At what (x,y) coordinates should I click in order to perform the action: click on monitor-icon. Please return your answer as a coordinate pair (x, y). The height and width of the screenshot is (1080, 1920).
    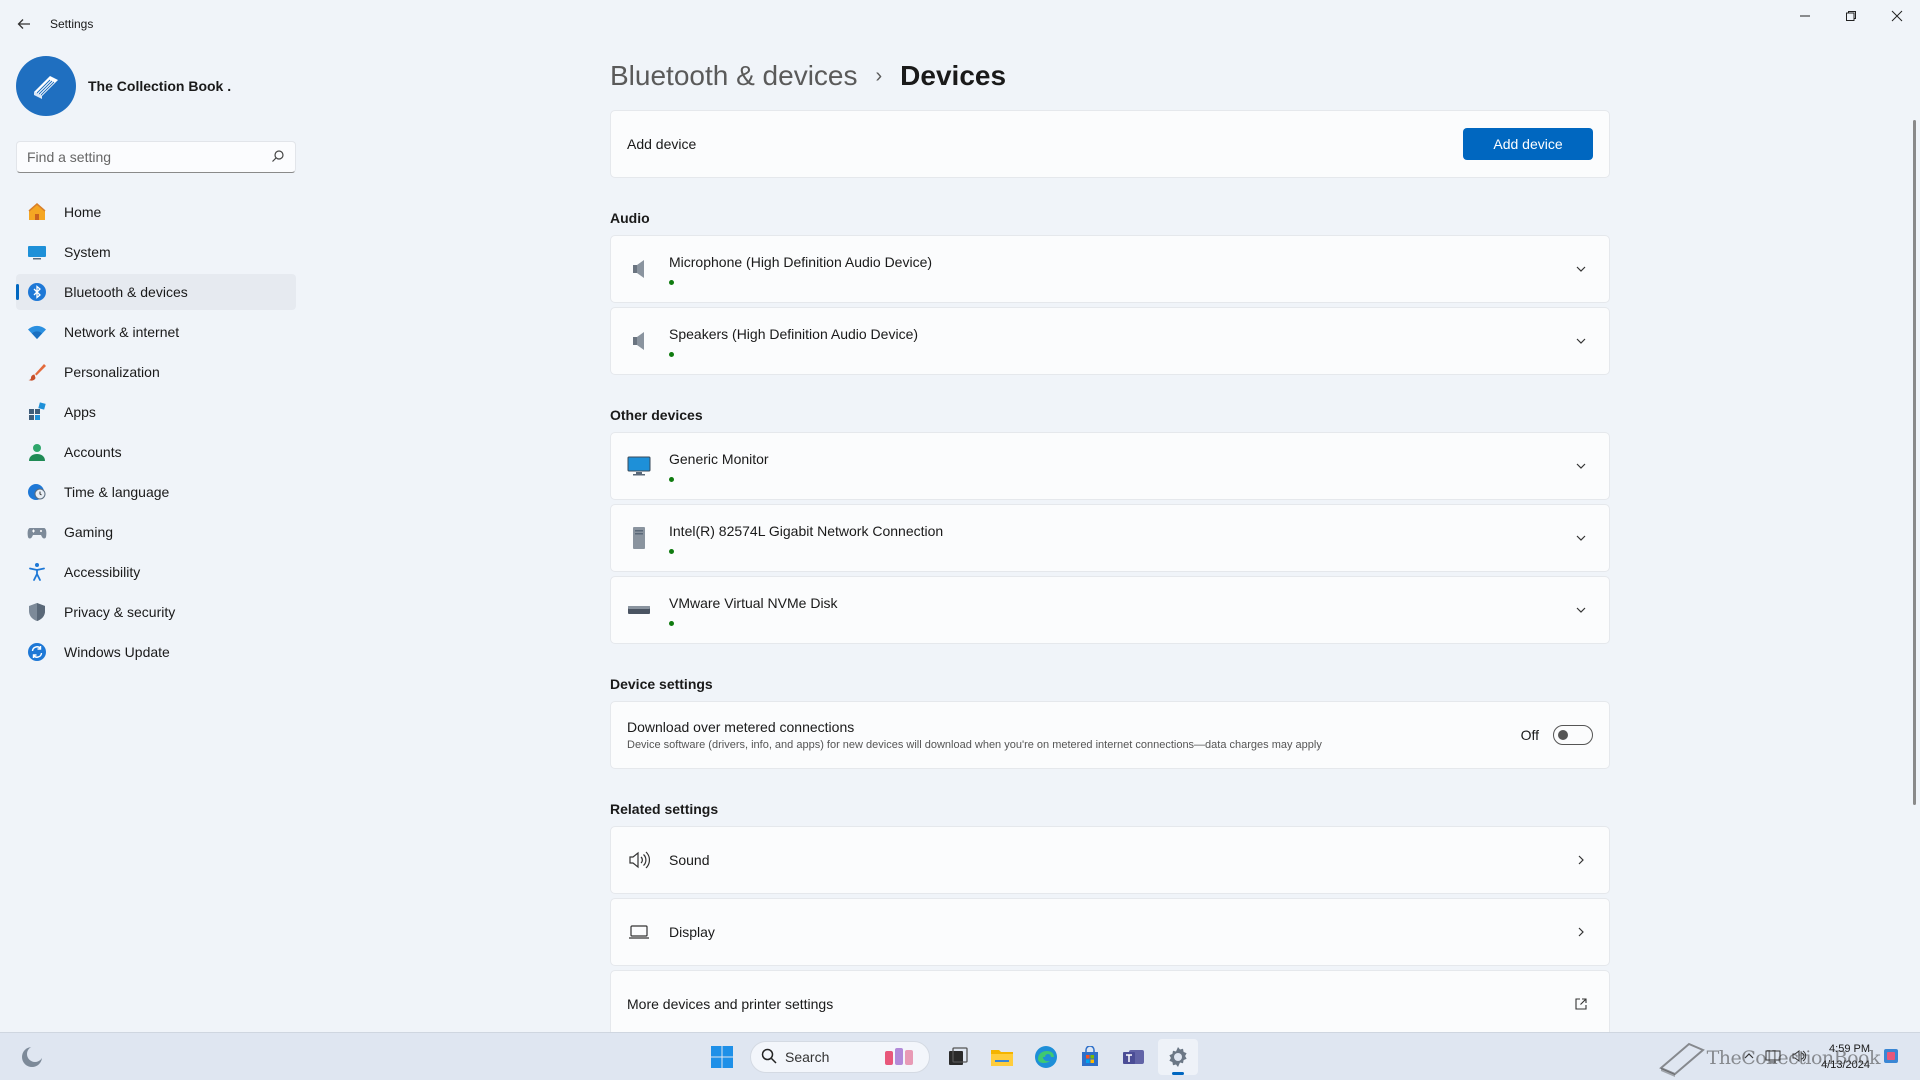
    Looking at the image, I should click on (639, 466).